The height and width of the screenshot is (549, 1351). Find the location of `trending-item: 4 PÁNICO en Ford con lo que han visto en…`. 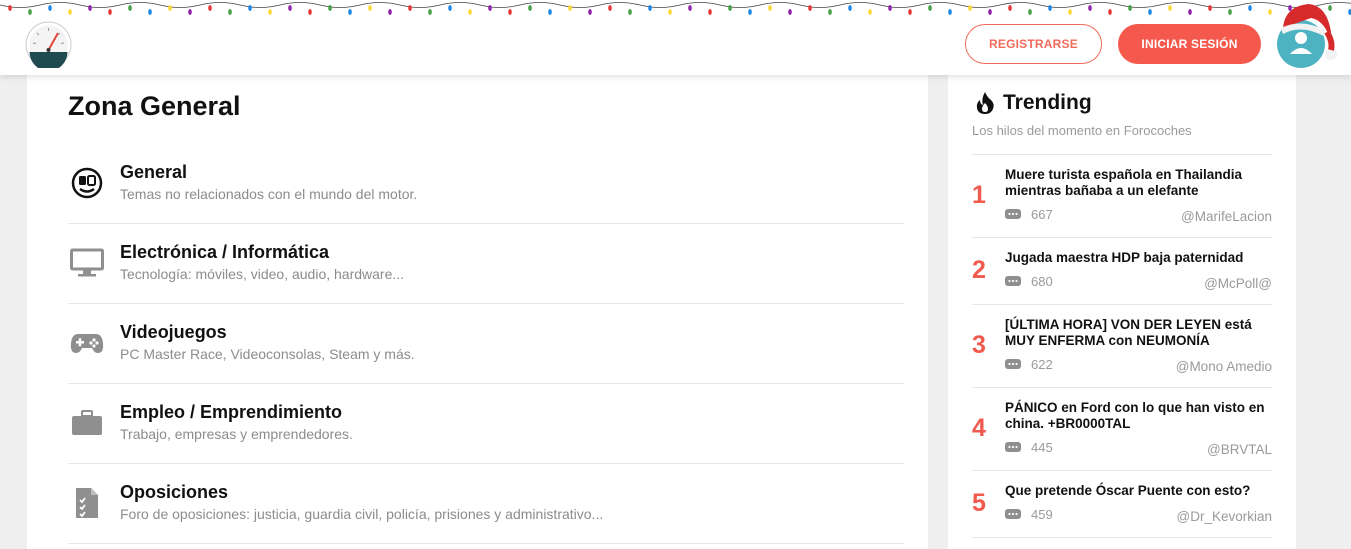

trending-item: 4 PÁNICO en Ford con lo que han visto en… is located at coordinates (1122, 429).